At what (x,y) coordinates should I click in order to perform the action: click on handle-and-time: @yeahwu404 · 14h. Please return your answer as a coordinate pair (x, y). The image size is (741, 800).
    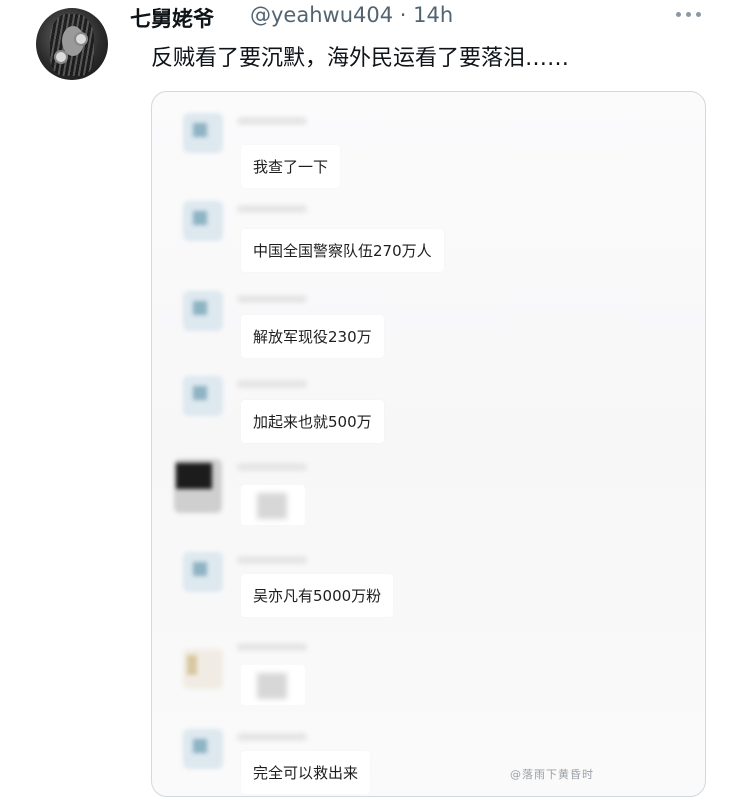
    Looking at the image, I should click on (351, 15).